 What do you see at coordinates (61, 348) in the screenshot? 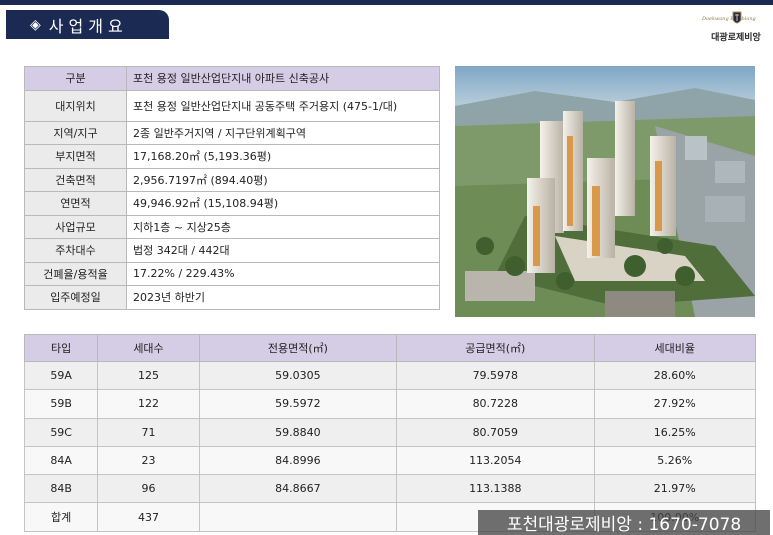
I see `column-header: 타입` at bounding box center [61, 348].